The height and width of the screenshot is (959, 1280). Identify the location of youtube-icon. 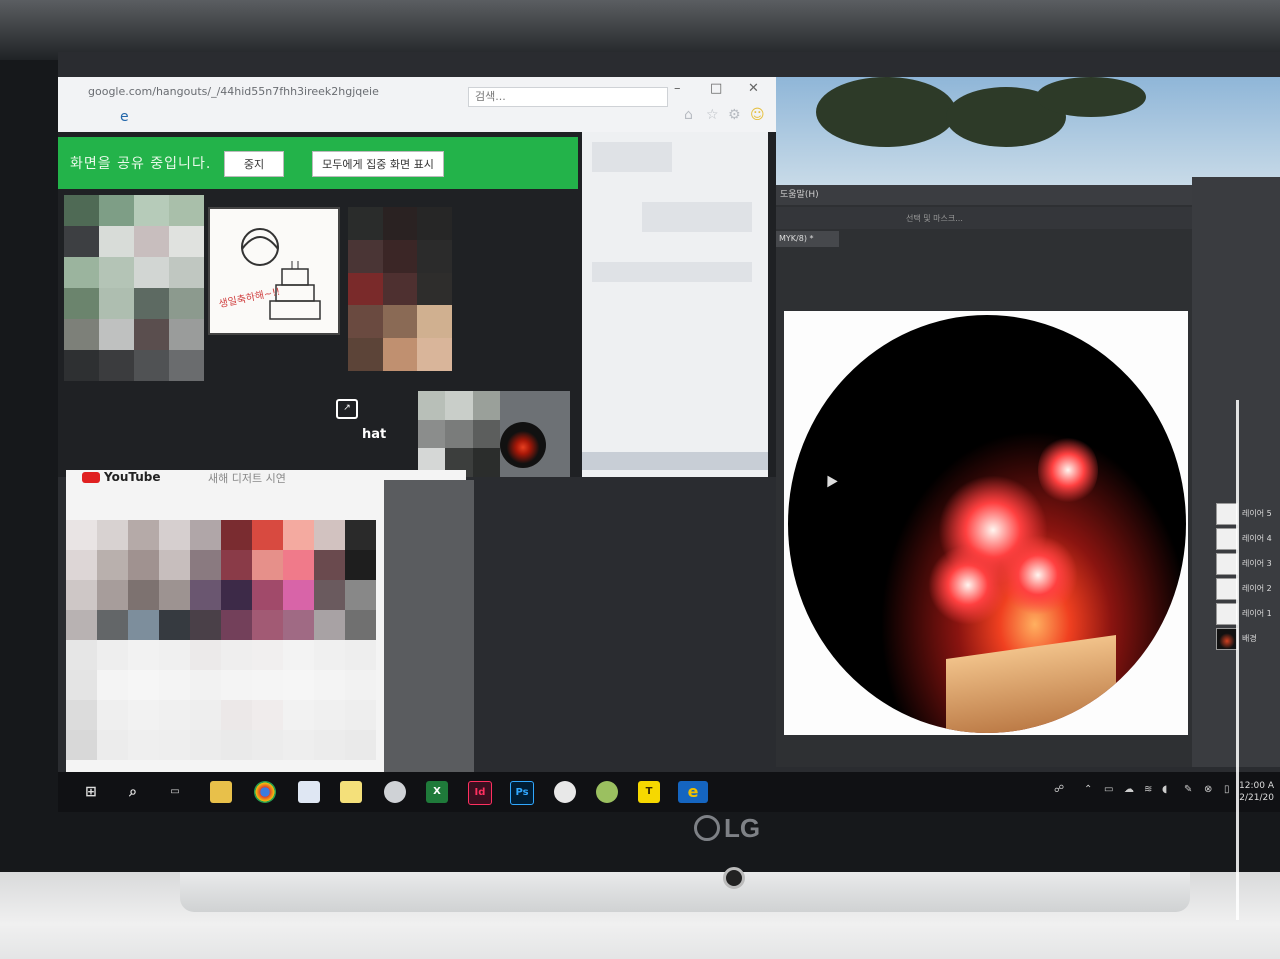
(91, 477).